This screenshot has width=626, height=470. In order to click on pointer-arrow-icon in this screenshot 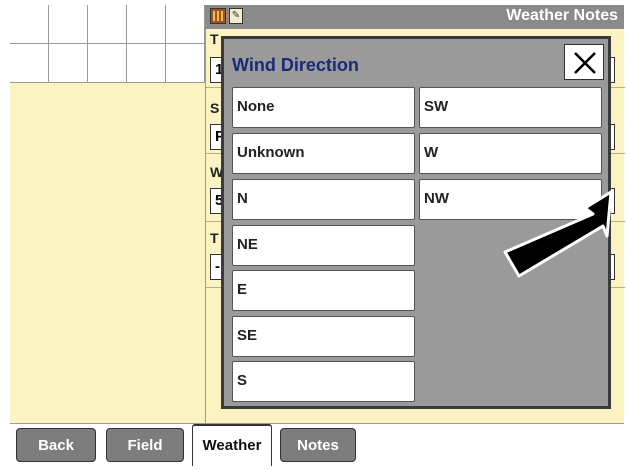, I will do `click(558, 234)`.